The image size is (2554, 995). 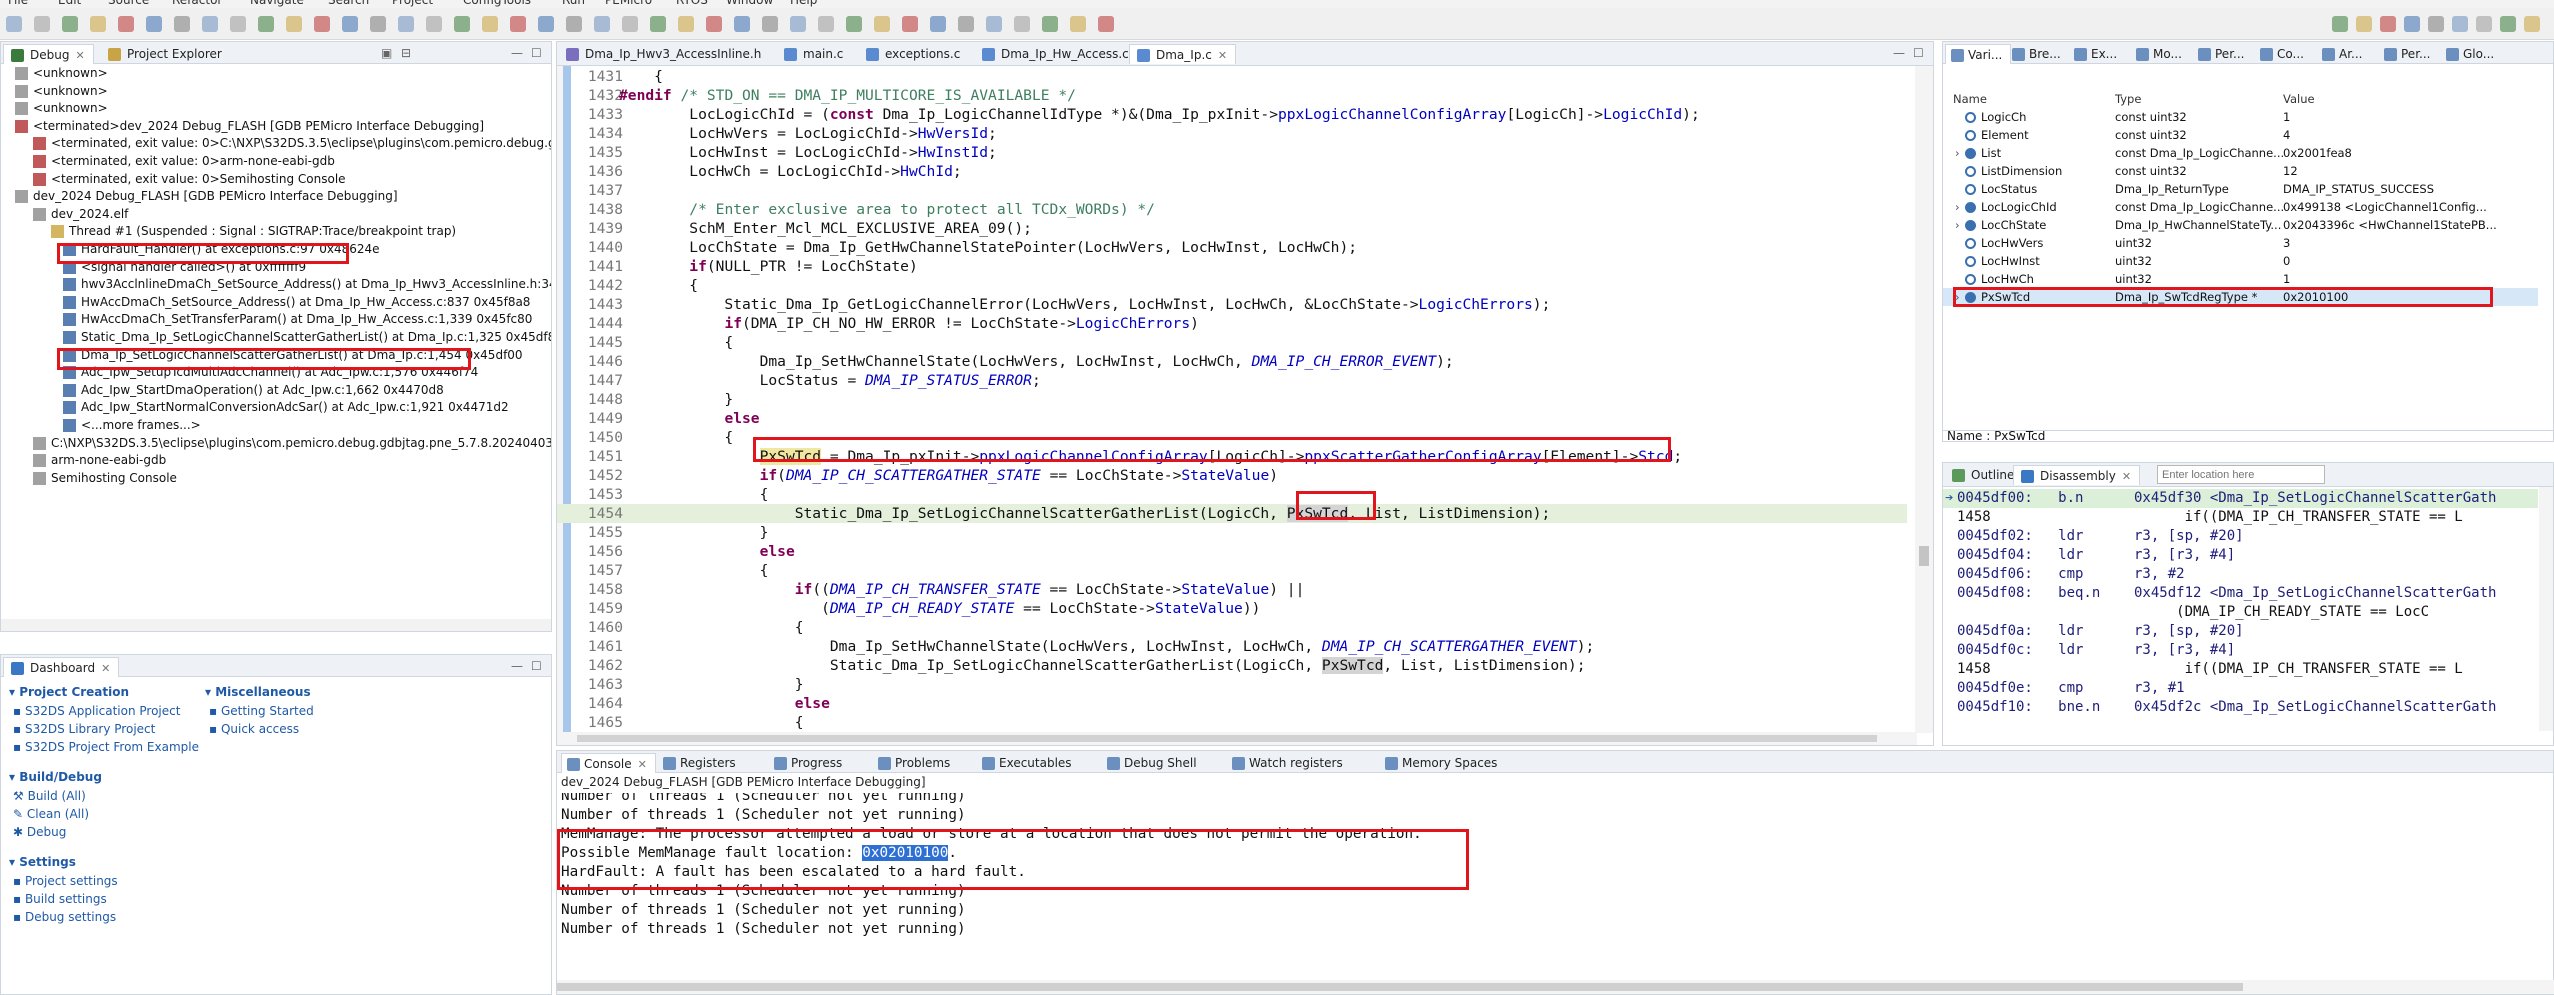 What do you see at coordinates (664, 54) in the screenshot?
I see `tab-dma-ip-hwv3-accessinline-h: Dma_Ip_Hwv3_AccessInline.h` at bounding box center [664, 54].